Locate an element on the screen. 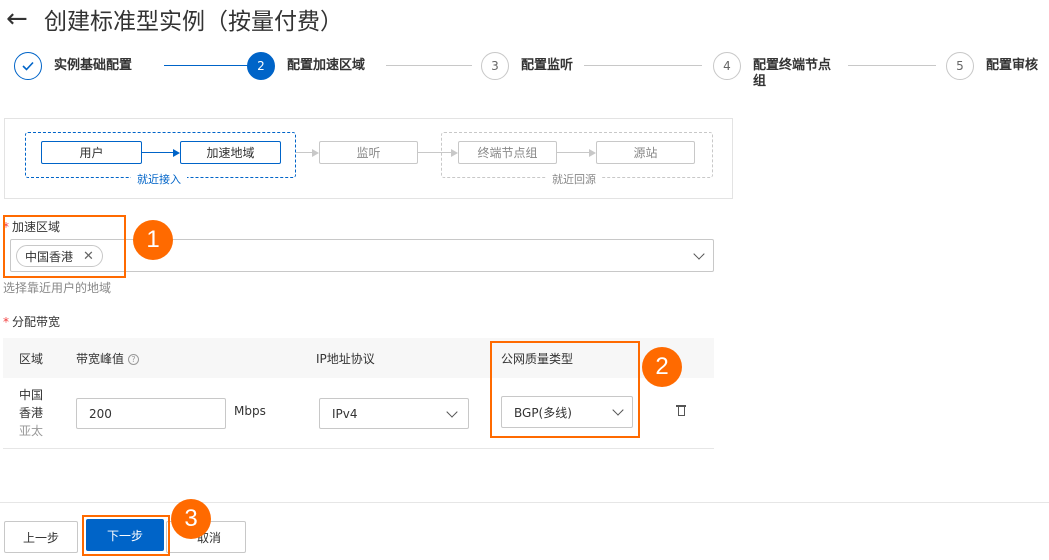 The height and width of the screenshot is (560, 1049). step-indicator: 实例基础配置 2 配置加速区域 3 配置监听 4 配置终端节点组 5 配置审核 is located at coordinates (531, 74).